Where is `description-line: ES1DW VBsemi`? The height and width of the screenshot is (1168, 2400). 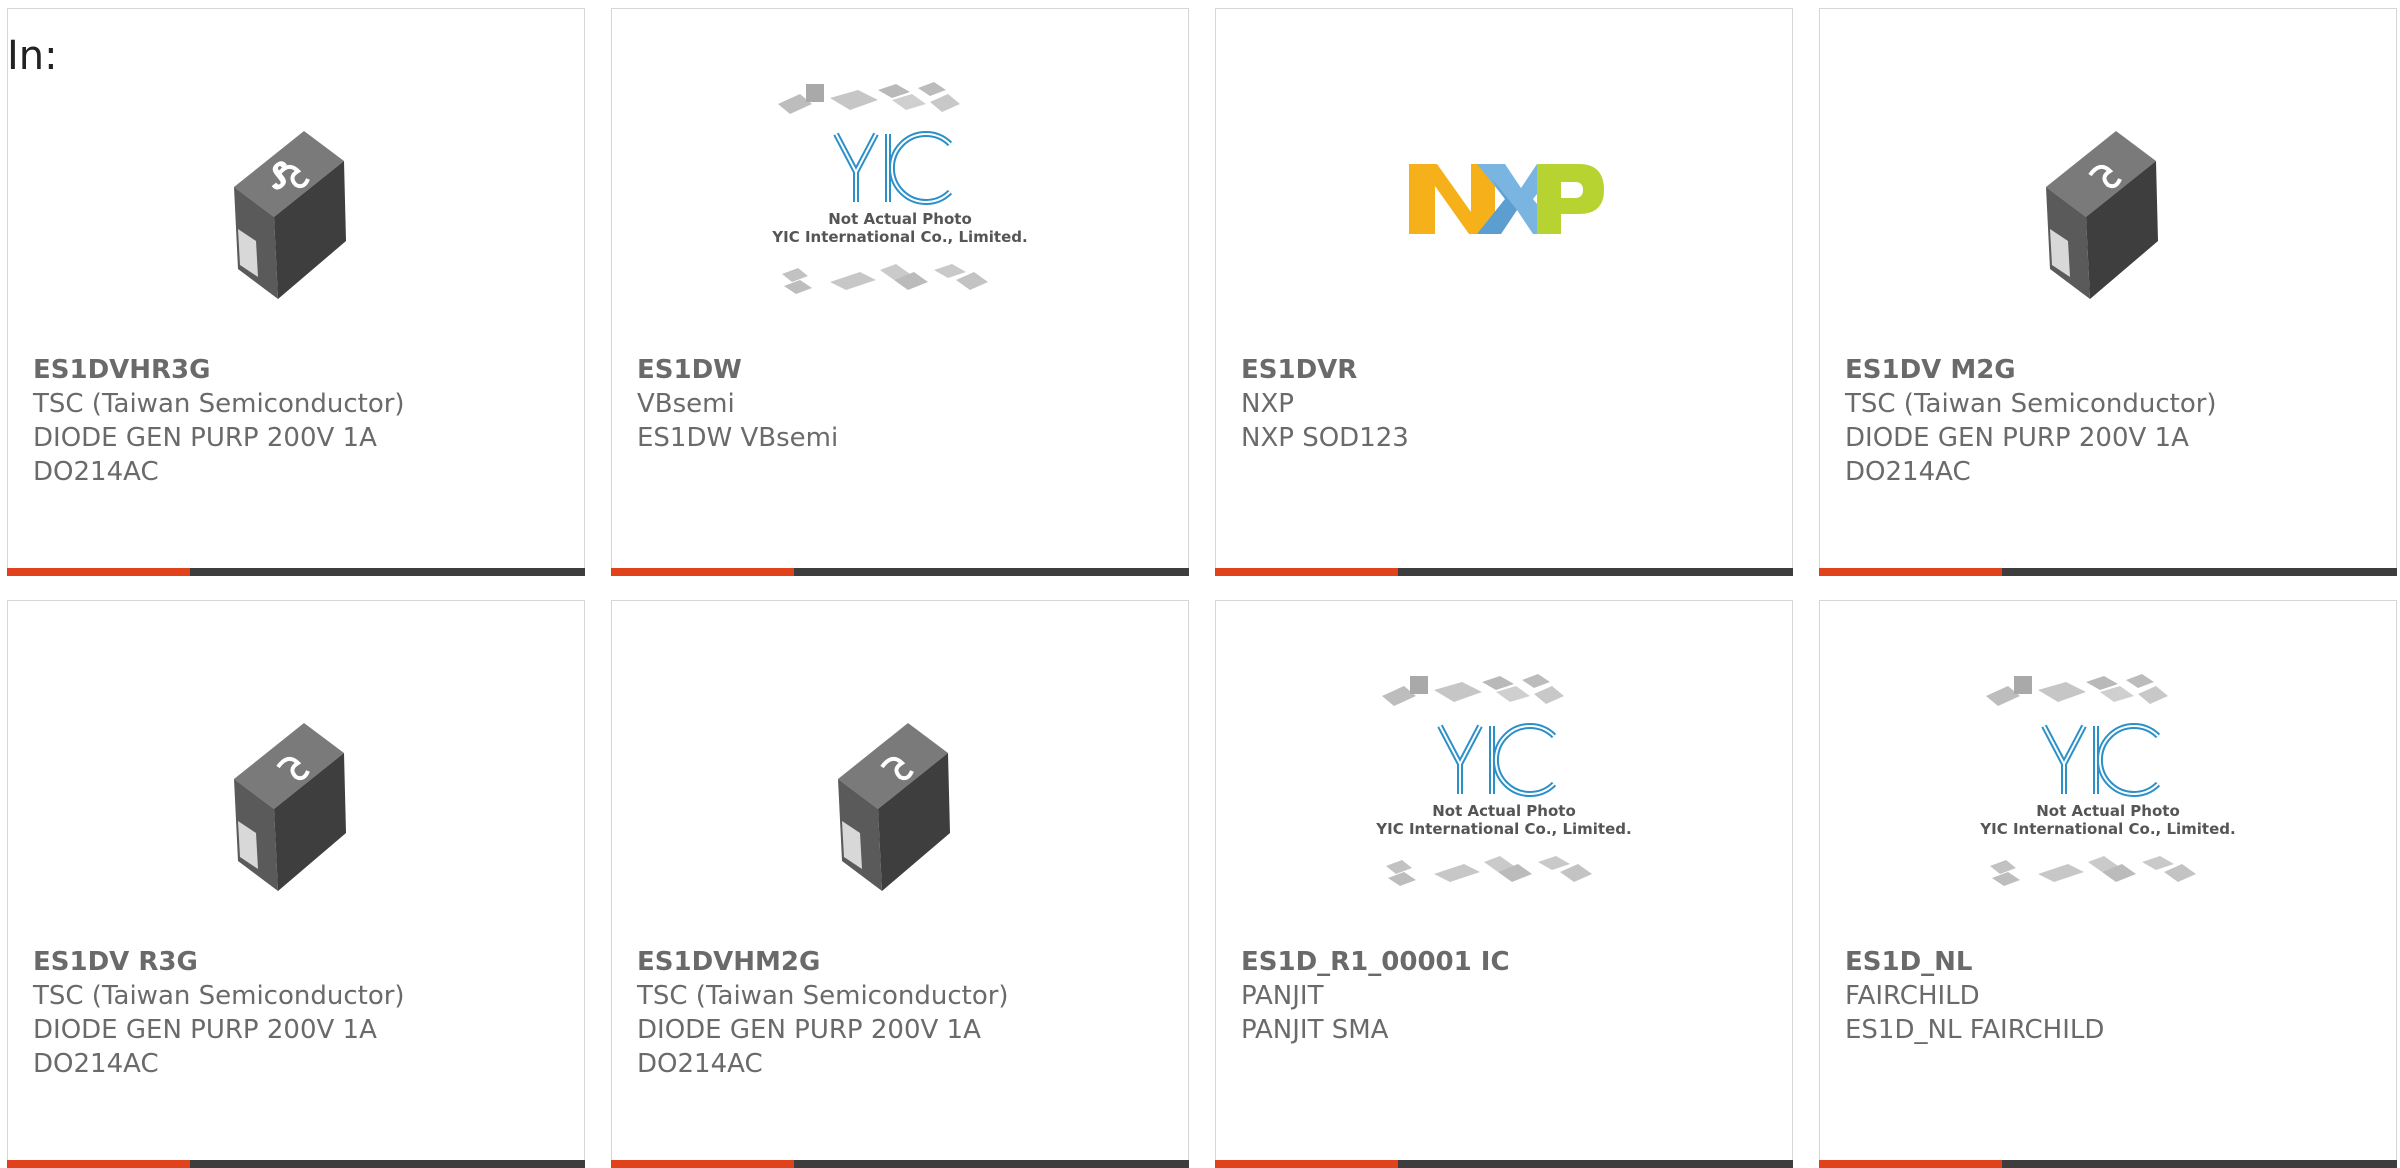 description-line: ES1DW VBsemi is located at coordinates (738, 438).